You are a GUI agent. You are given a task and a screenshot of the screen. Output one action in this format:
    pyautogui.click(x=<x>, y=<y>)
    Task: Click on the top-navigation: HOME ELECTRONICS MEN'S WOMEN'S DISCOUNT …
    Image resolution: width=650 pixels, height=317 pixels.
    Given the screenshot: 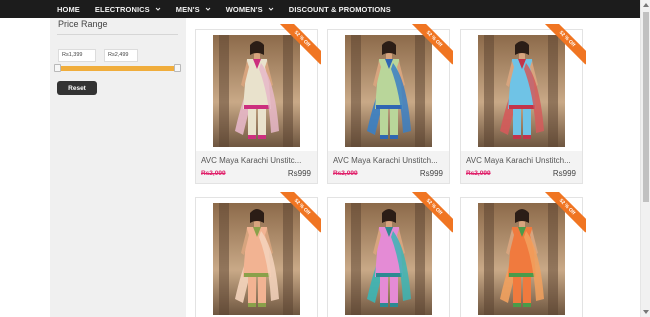 What is the action you would take?
    pyautogui.click(x=320, y=9)
    